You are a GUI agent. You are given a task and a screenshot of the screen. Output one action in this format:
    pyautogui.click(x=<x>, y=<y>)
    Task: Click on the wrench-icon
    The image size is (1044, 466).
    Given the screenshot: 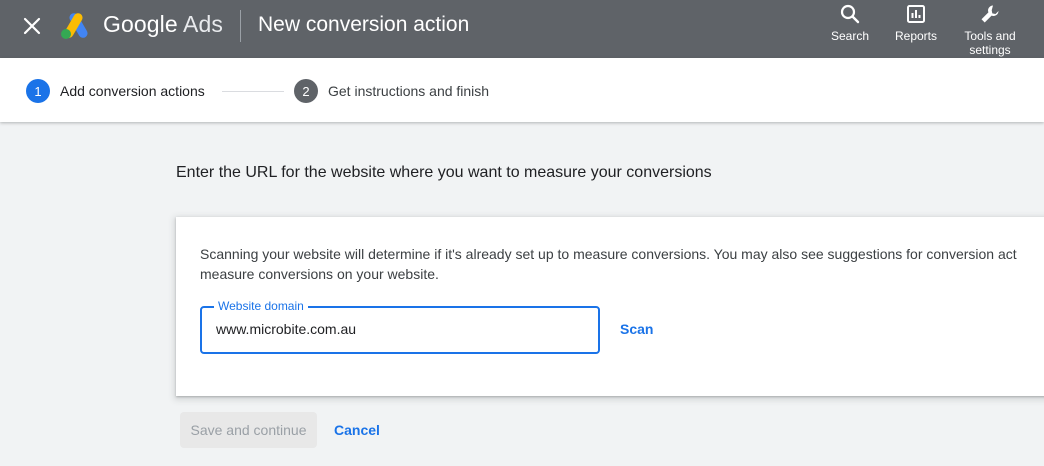 What is the action you would take?
    pyautogui.click(x=990, y=14)
    